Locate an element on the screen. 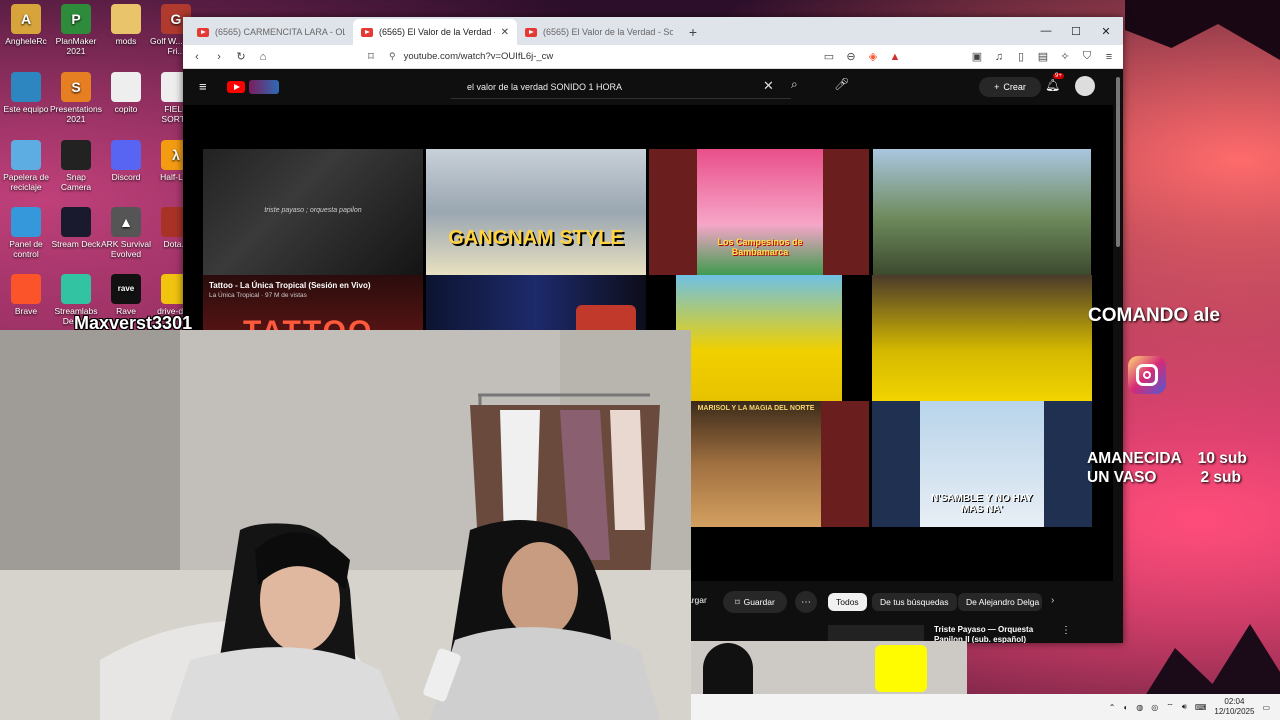  media-icon: ♫ is located at coordinates (999, 57).